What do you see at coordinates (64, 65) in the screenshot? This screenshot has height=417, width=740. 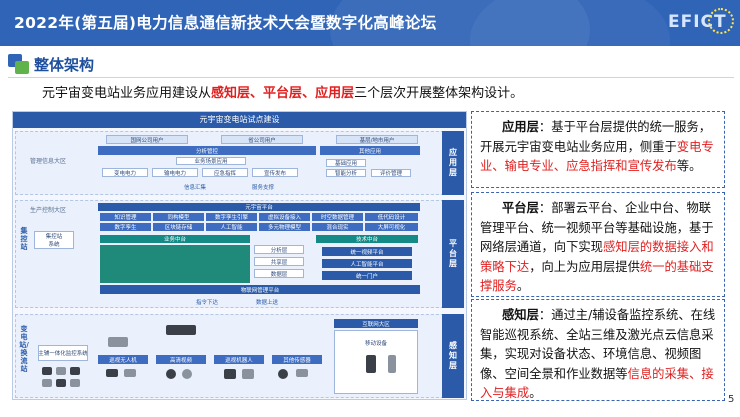 I see `section-title: 整体架构` at bounding box center [64, 65].